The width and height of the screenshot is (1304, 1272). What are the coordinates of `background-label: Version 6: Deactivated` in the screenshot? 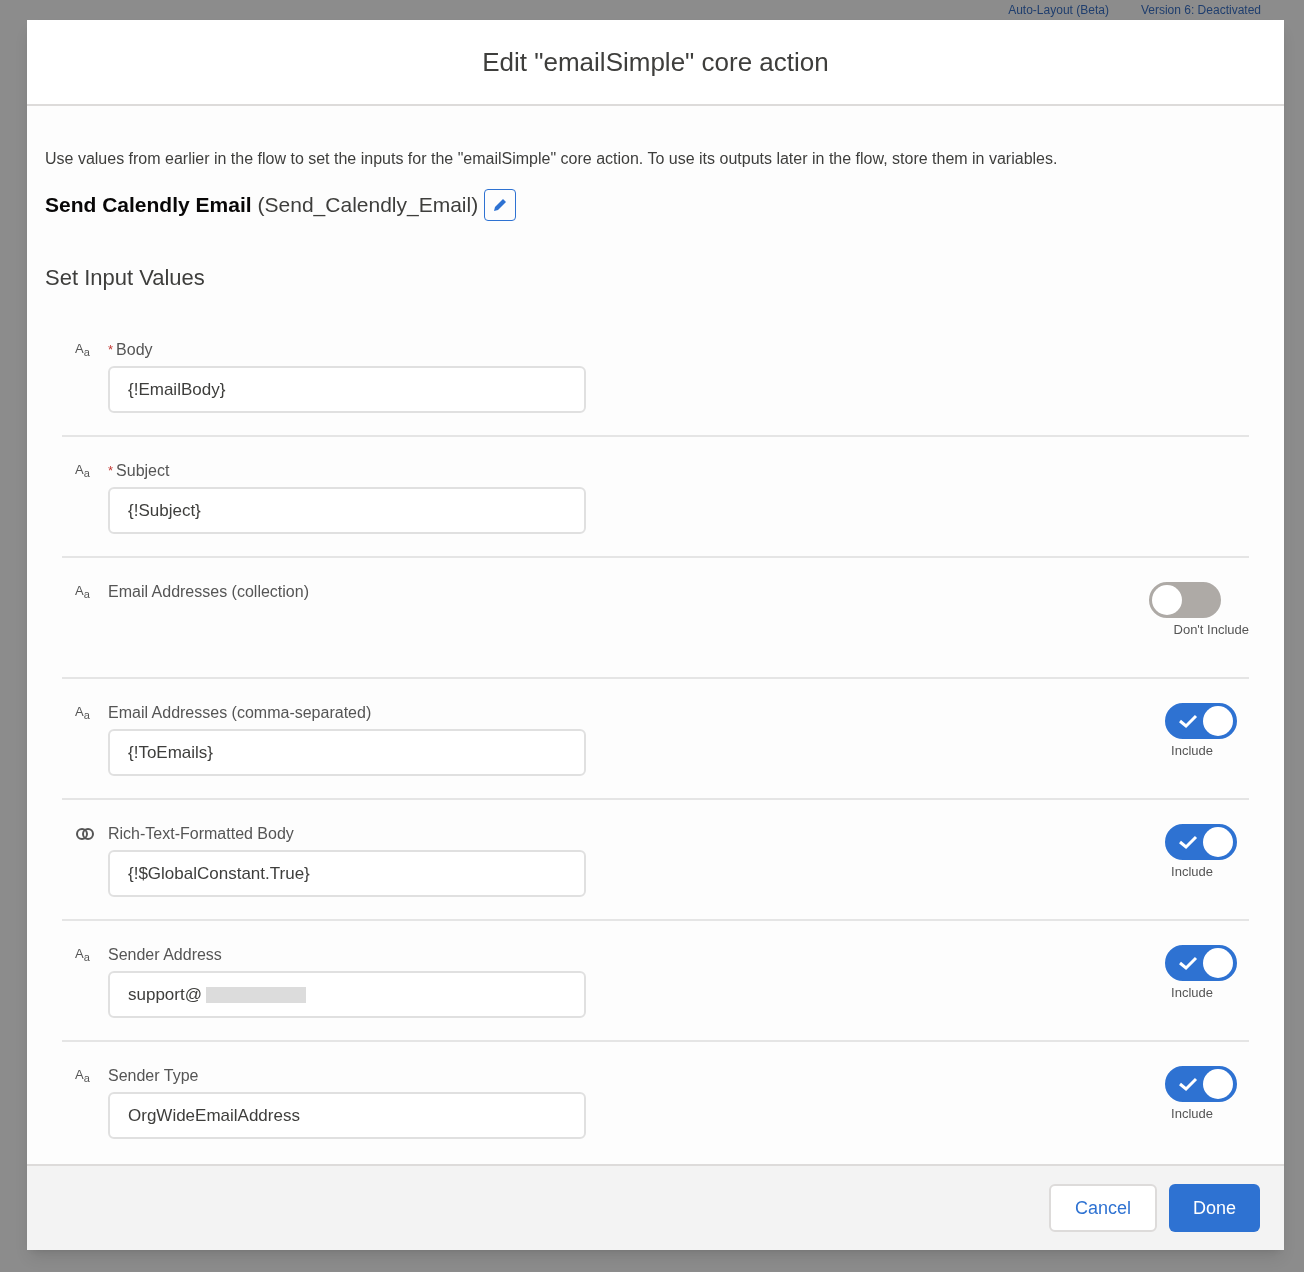 It's located at (1200, 10).